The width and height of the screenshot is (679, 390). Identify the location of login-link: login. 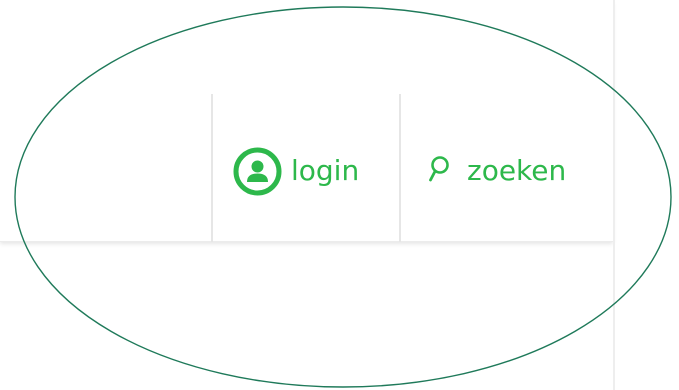
(295, 171).